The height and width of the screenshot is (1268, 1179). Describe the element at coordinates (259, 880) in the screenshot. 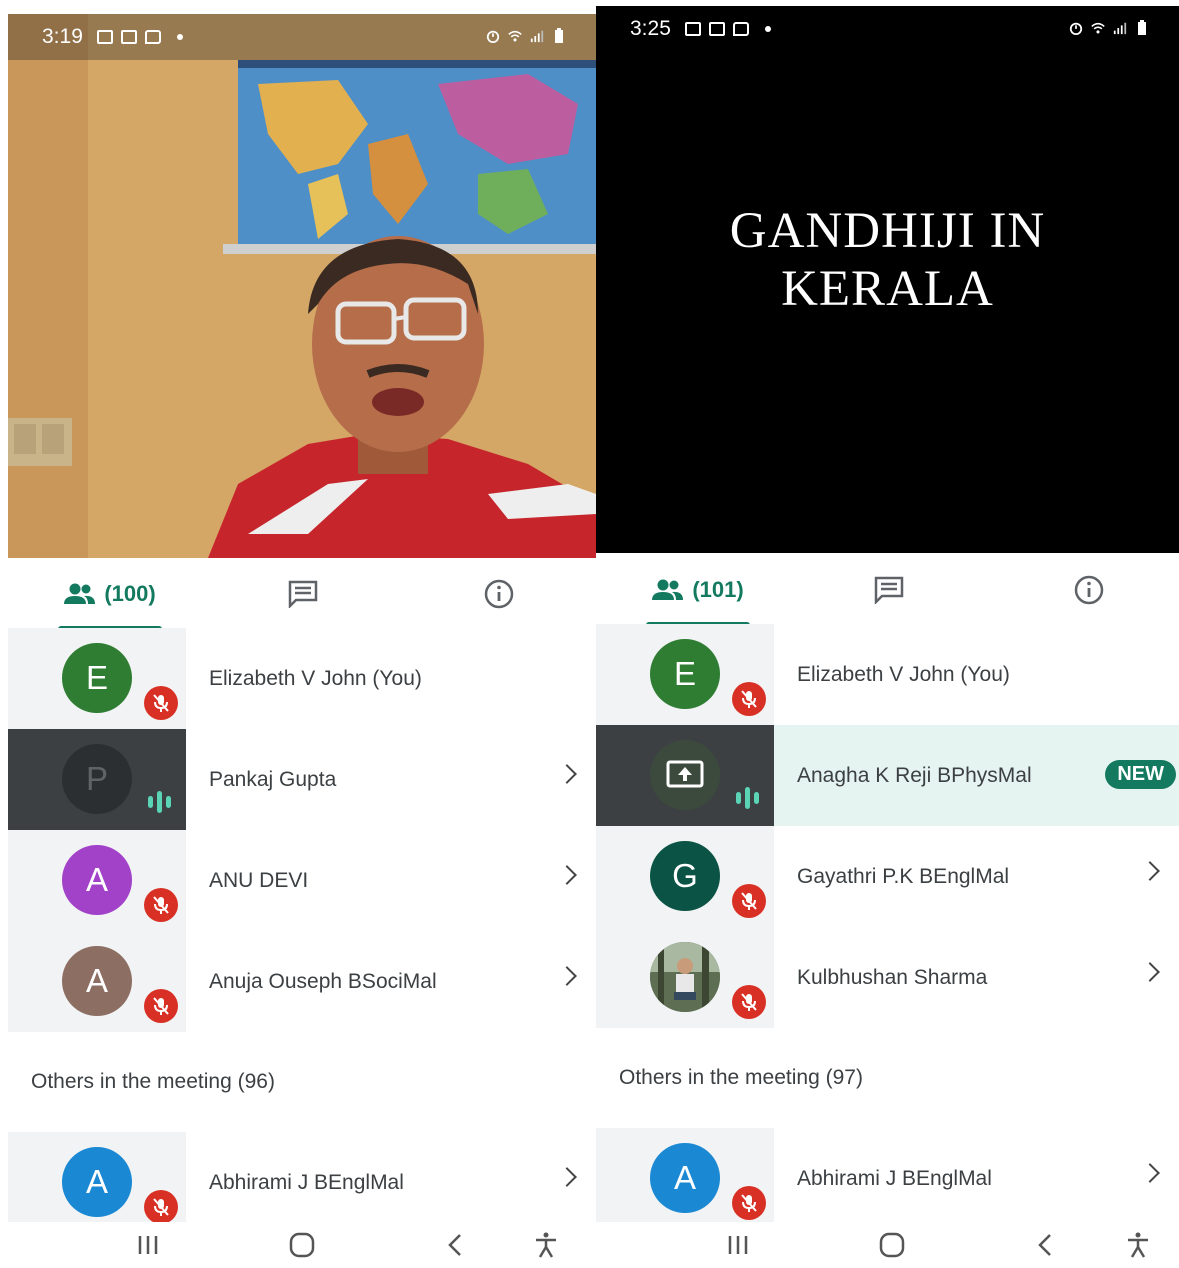

I see `participant-name: ANU DEVI` at that location.